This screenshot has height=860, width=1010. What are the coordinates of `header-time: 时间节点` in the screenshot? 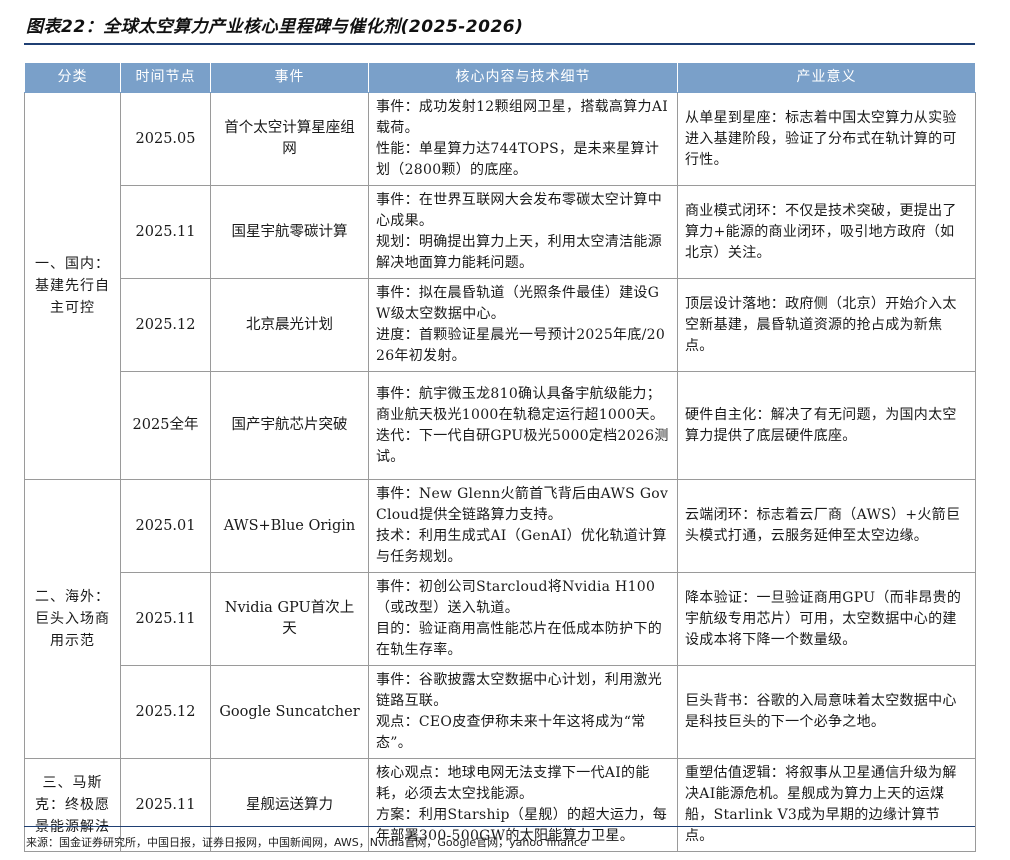 It's located at (165, 77).